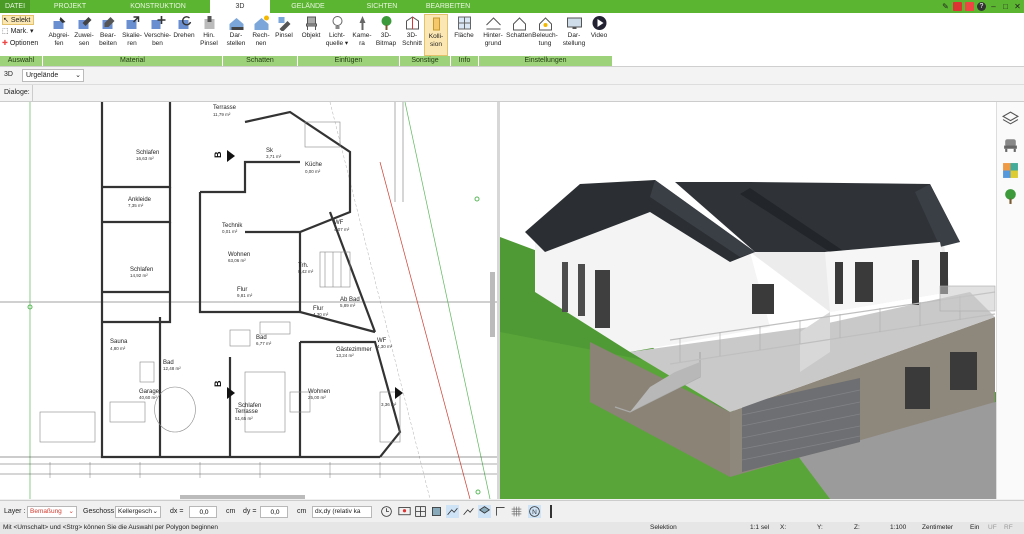  I want to click on maximize-icon: □, so click(1005, 6).